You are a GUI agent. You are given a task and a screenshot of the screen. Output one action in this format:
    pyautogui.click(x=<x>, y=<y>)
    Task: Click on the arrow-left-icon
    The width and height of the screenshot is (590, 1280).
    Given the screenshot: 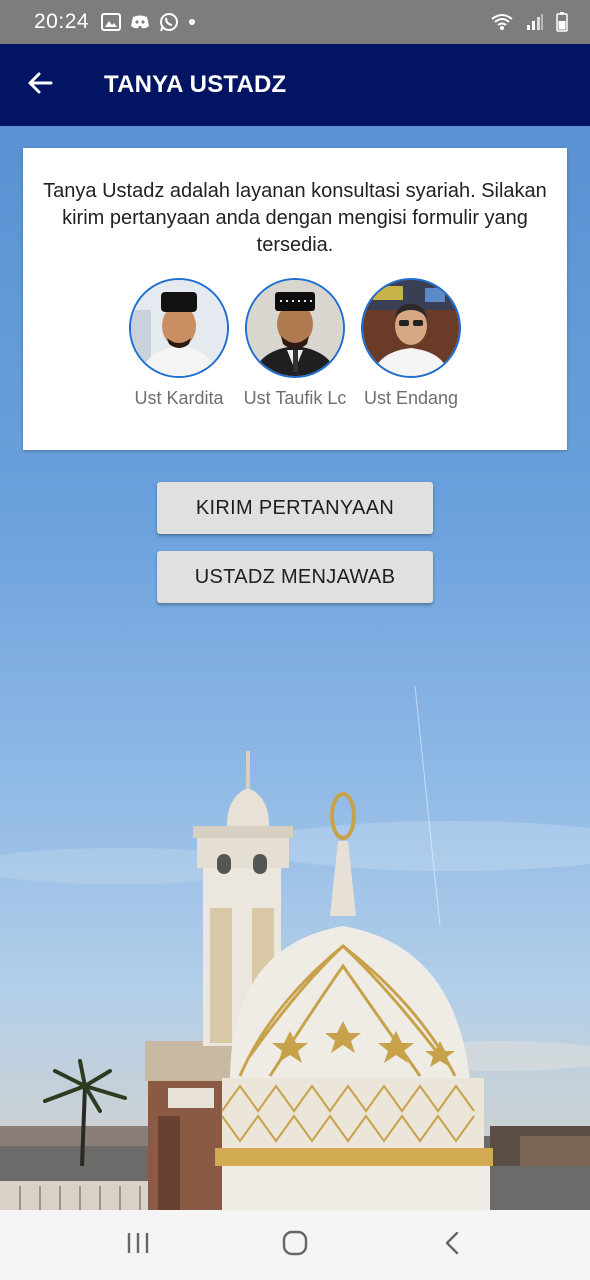 What is the action you would take?
    pyautogui.click(x=40, y=85)
    